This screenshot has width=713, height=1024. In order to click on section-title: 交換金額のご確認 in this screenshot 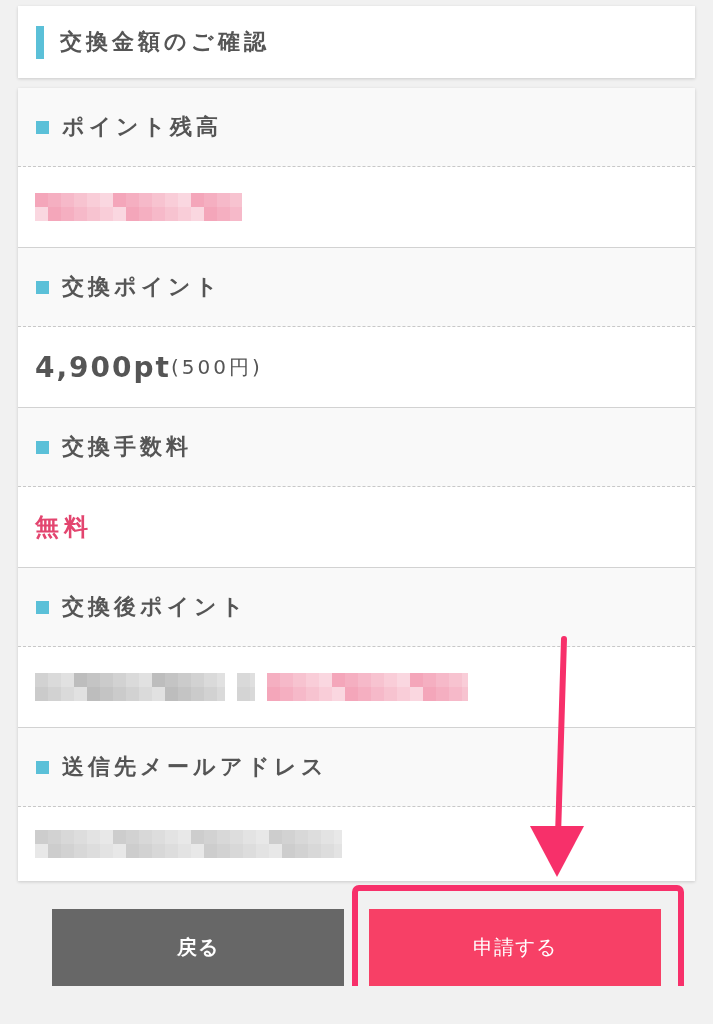, I will do `click(165, 42)`.